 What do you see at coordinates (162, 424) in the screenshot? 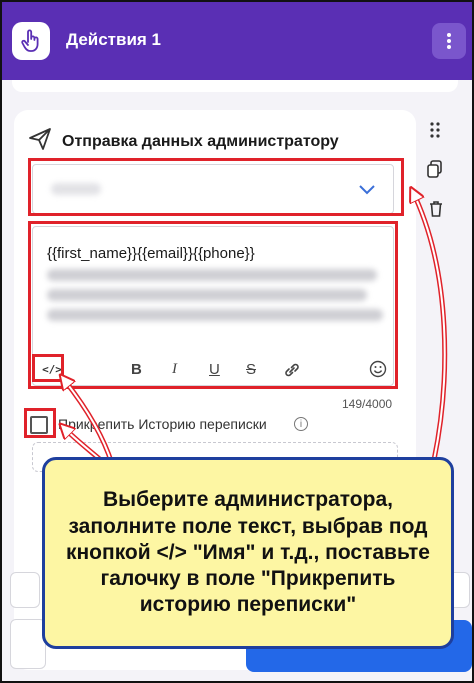
I see `attach-history-label: Прикрепить Историю переписки` at bounding box center [162, 424].